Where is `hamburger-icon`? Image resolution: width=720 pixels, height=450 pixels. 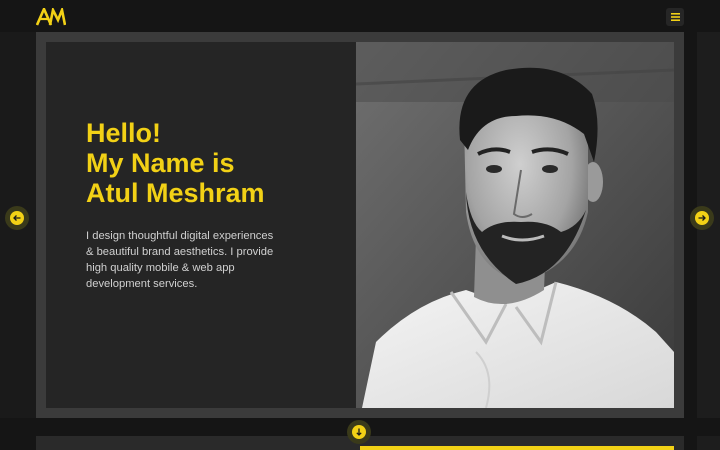 hamburger-icon is located at coordinates (675, 17).